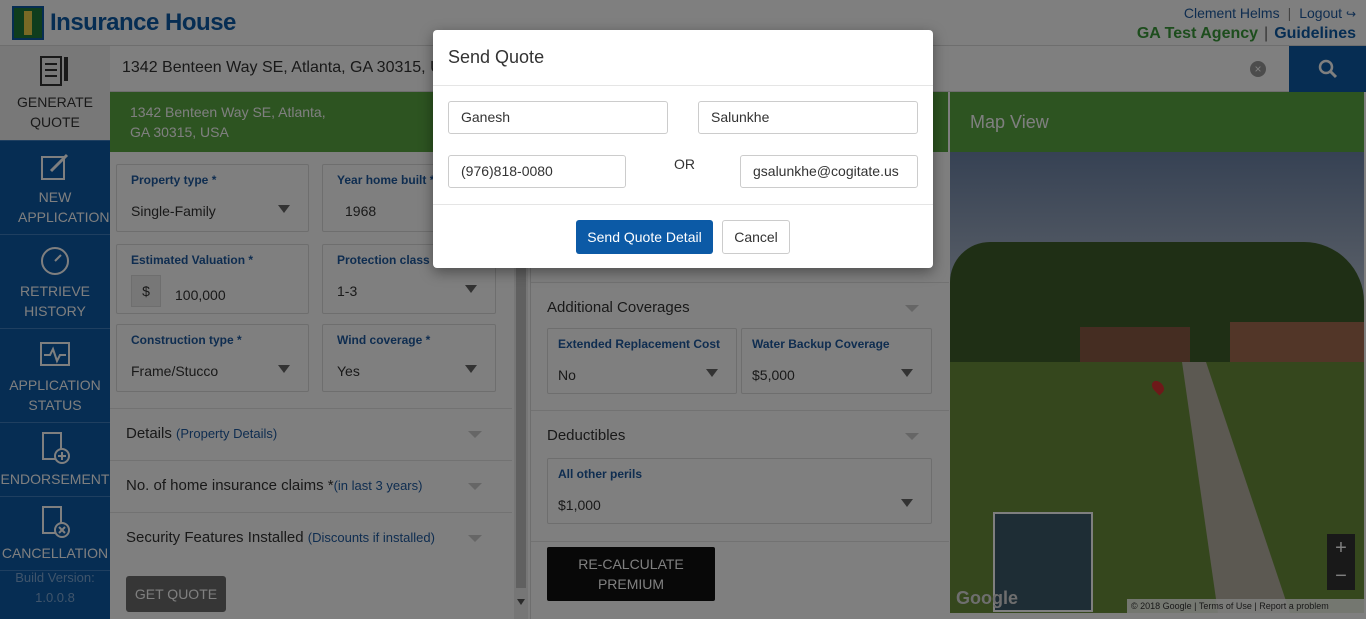  What do you see at coordinates (644, 237) in the screenshot?
I see `send-quote-detail-button: Send Quote Detail` at bounding box center [644, 237].